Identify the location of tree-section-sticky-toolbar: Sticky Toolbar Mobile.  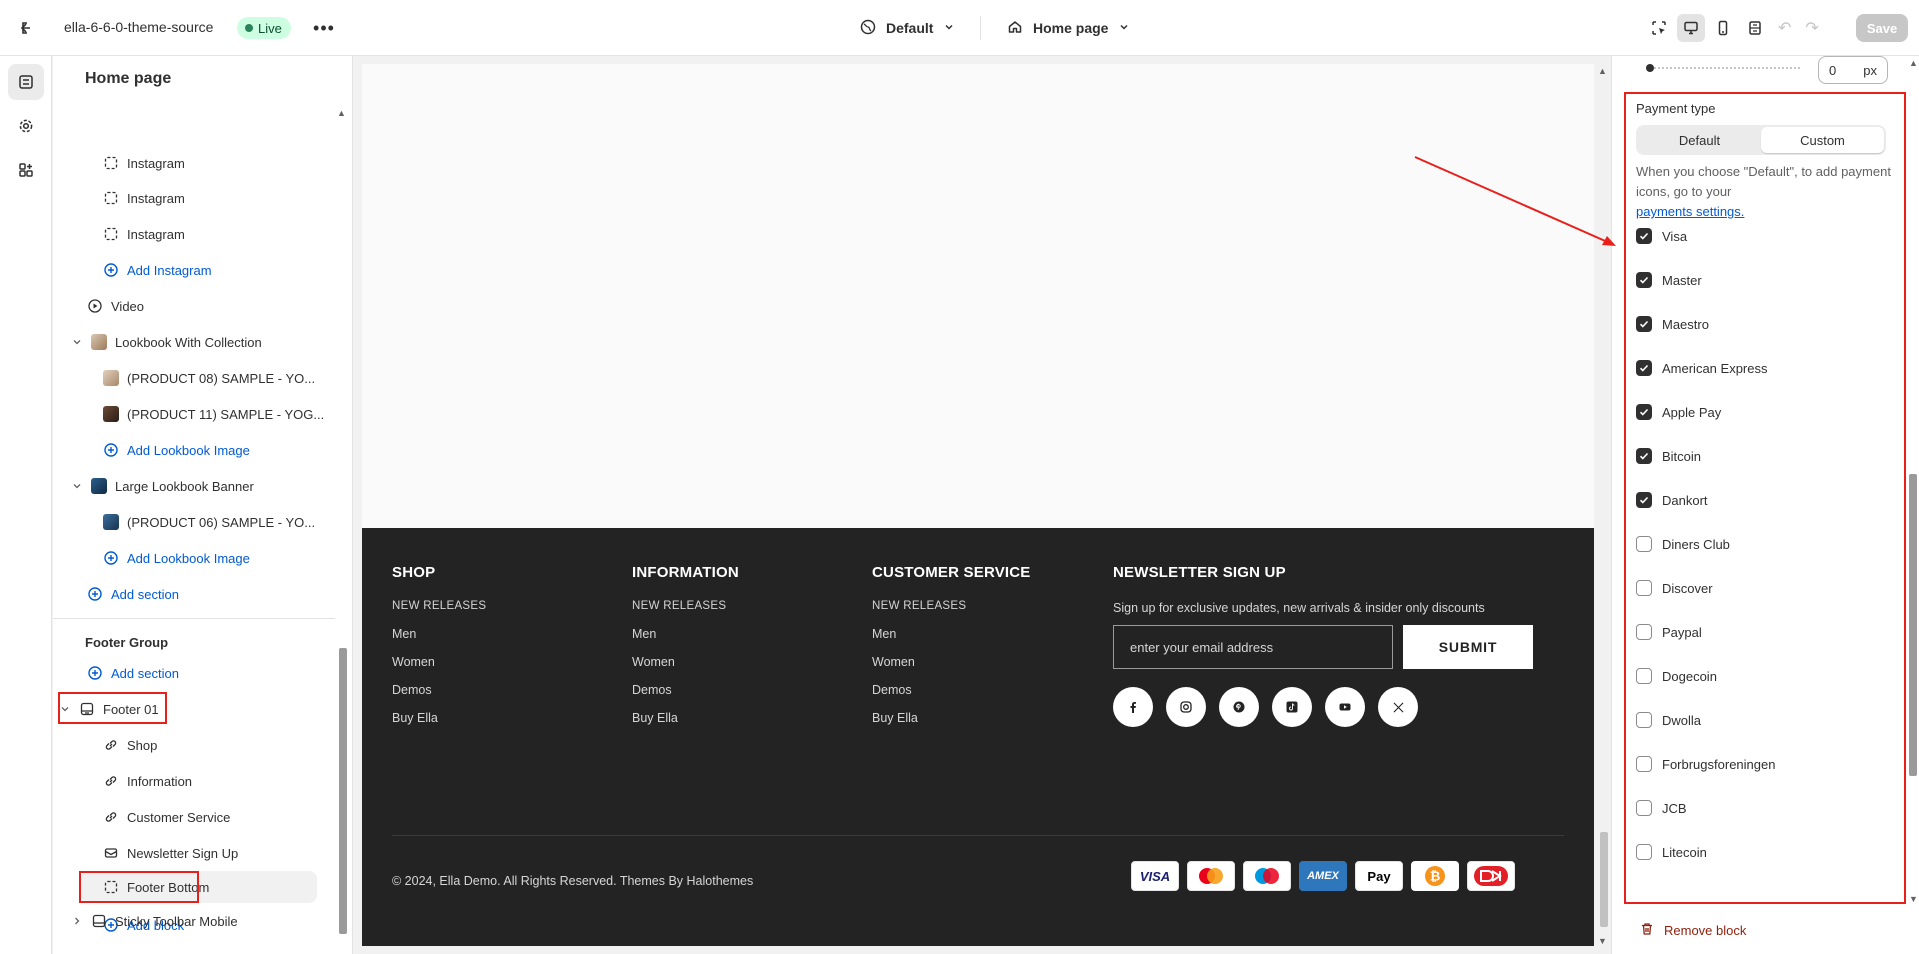
(154, 921).